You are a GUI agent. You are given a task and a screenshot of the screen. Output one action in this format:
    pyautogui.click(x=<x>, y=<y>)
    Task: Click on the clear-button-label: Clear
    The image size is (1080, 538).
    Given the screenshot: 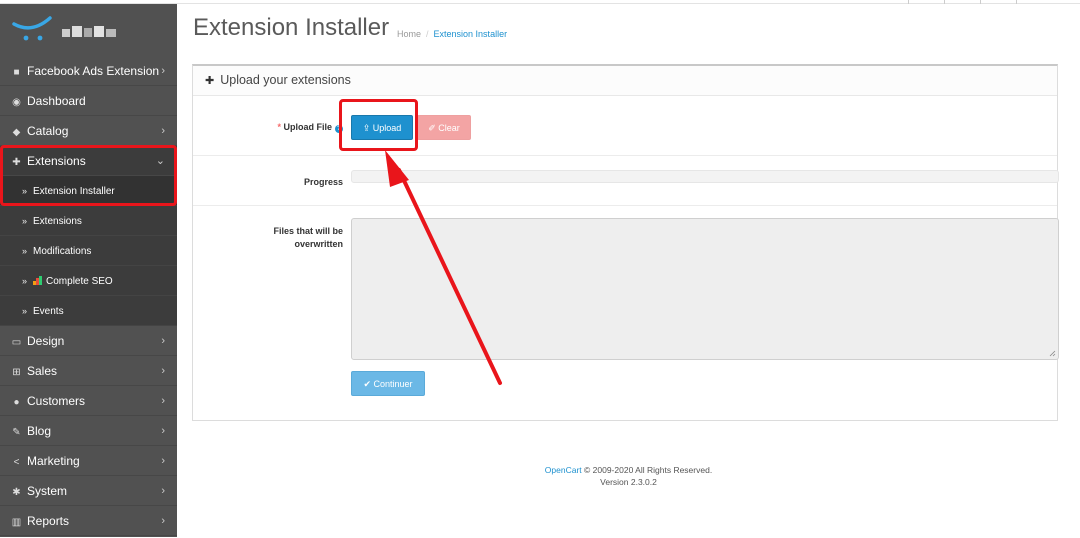 What is the action you would take?
    pyautogui.click(x=449, y=128)
    